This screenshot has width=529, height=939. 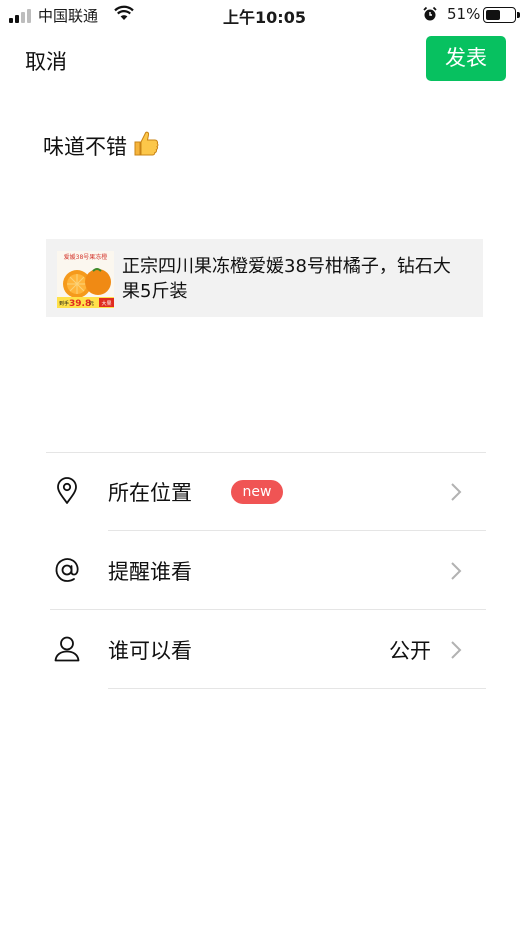 I want to click on battery-tip, so click(x=518, y=15).